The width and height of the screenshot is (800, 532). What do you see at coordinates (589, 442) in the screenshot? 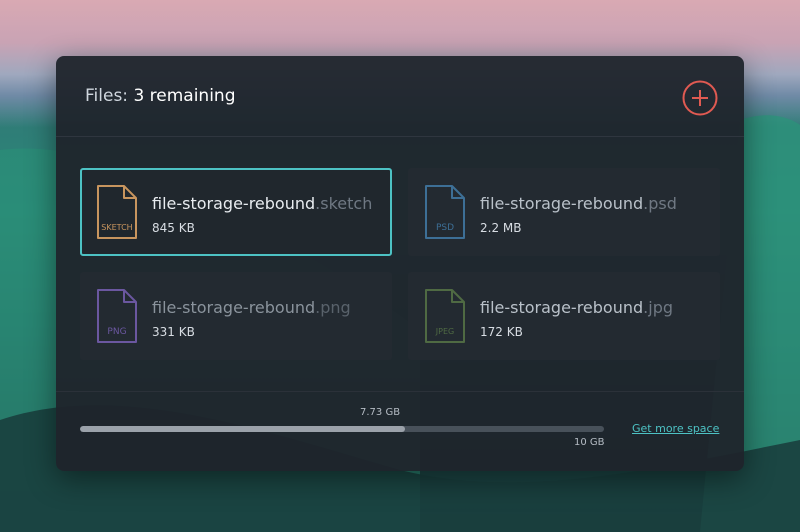
I see `storage-total-label: 10 GB` at bounding box center [589, 442].